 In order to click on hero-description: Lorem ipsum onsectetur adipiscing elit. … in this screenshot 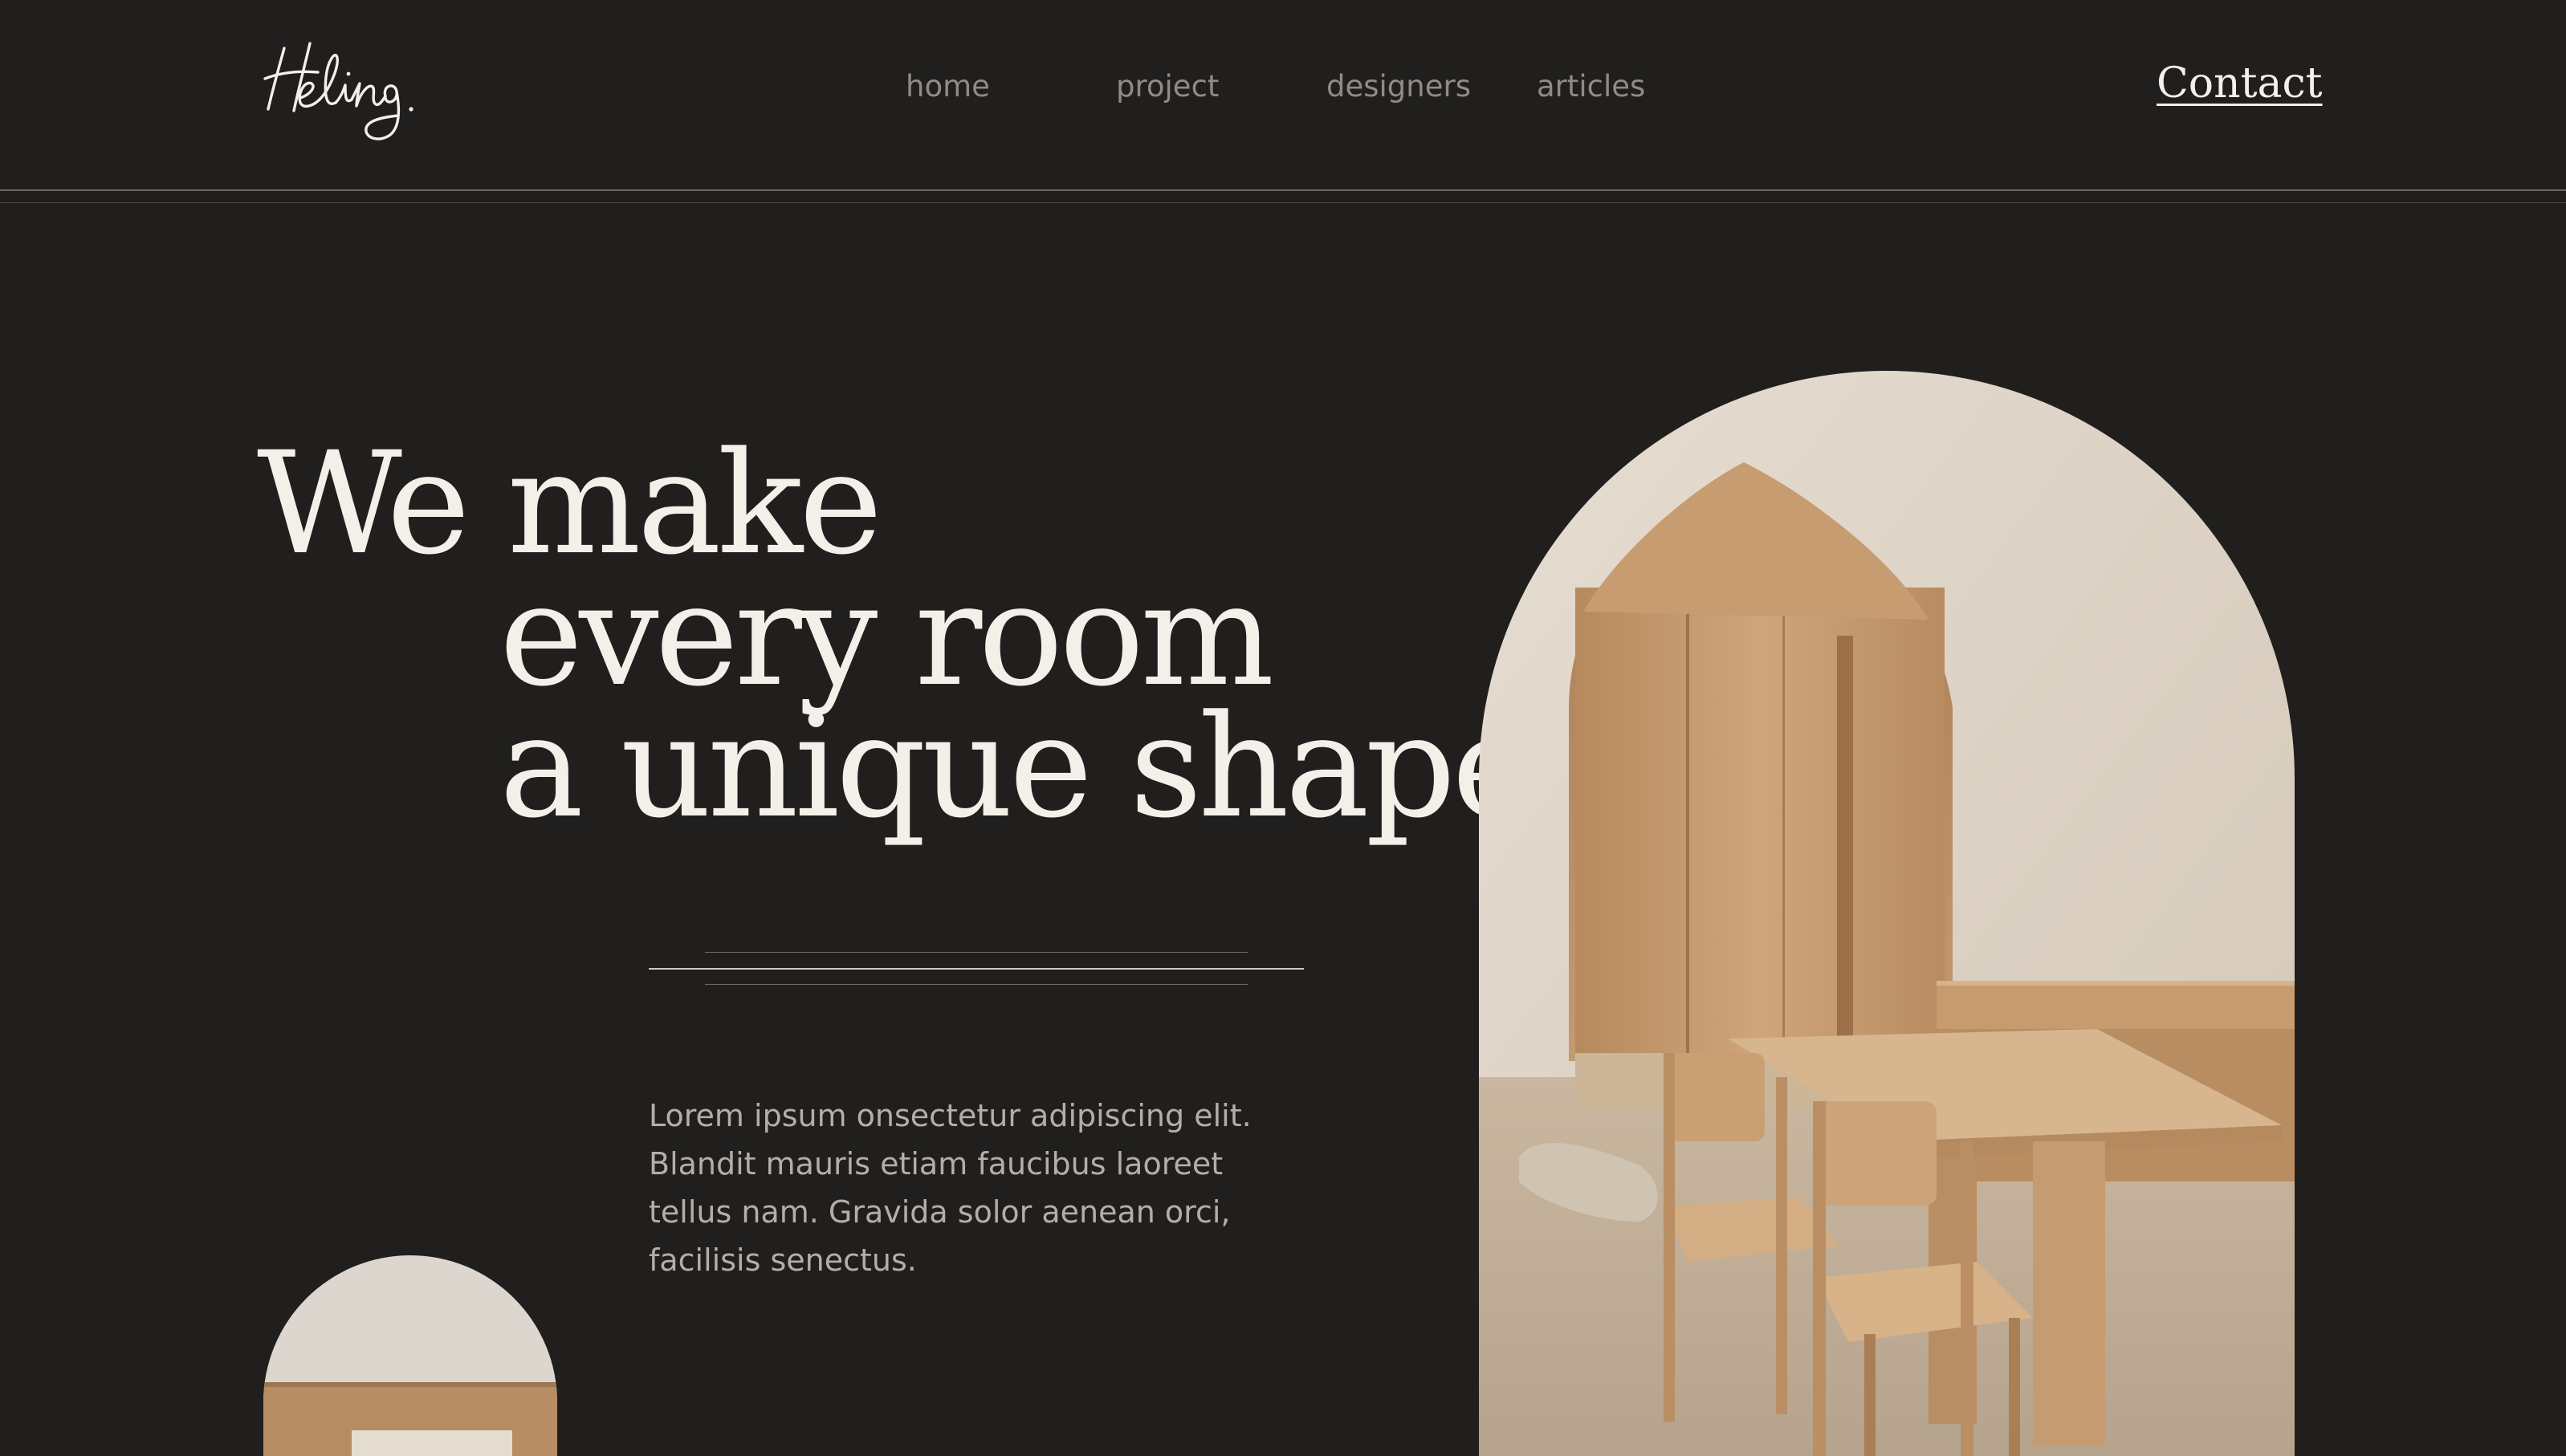, I will do `click(950, 1188)`.